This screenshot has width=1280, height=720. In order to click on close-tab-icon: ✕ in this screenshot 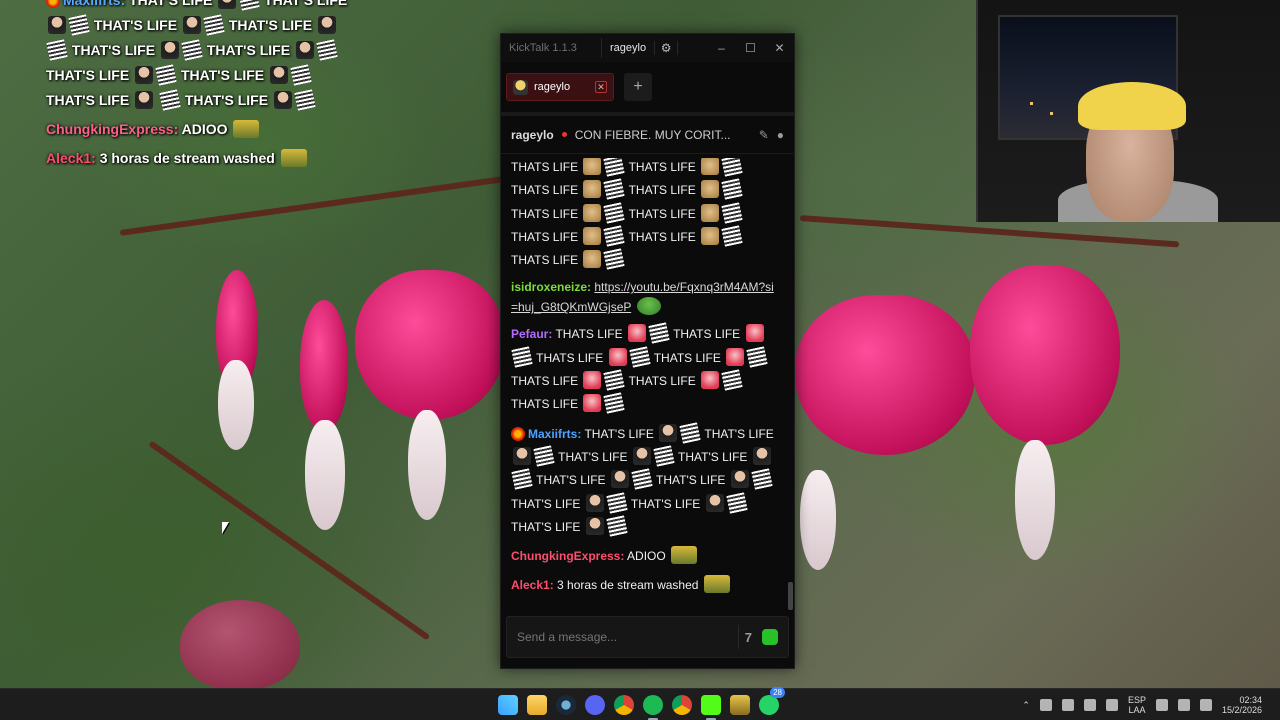, I will do `click(601, 87)`.